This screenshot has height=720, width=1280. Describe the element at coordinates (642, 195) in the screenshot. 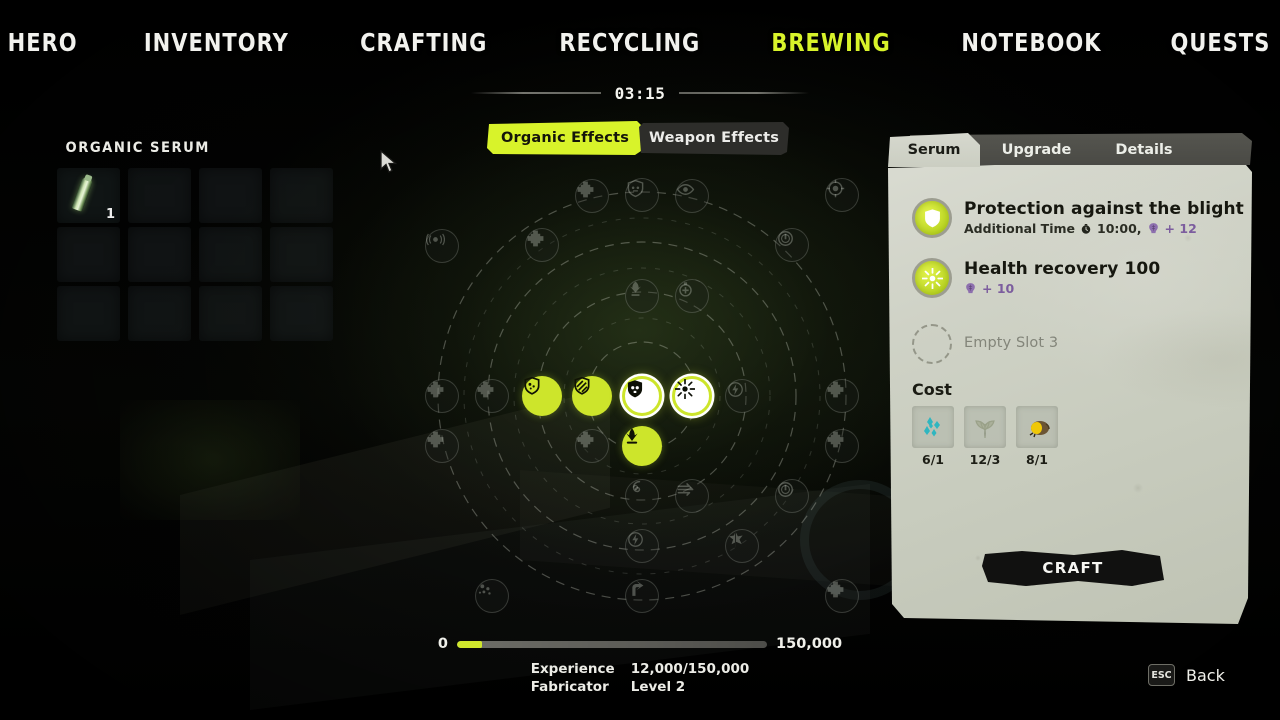

I see `wheel-node-shield-face-locked` at that location.